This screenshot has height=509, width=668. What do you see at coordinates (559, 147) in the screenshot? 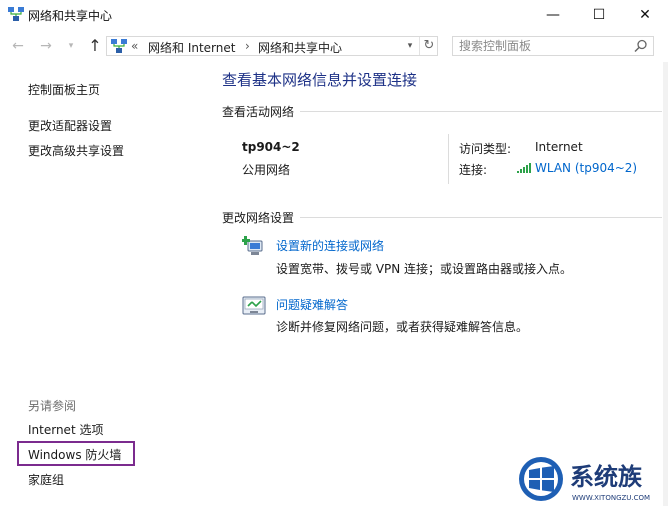
I see `access-type-value: Internet` at bounding box center [559, 147].